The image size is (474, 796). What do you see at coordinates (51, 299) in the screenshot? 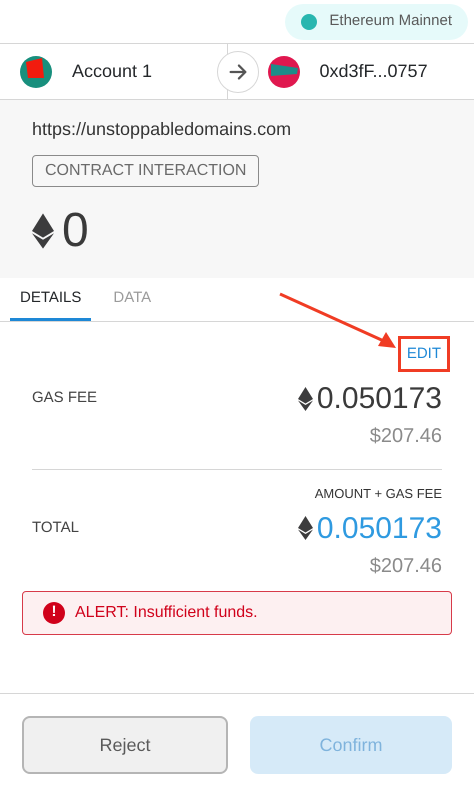
I see `tab: DETAILS` at bounding box center [51, 299].